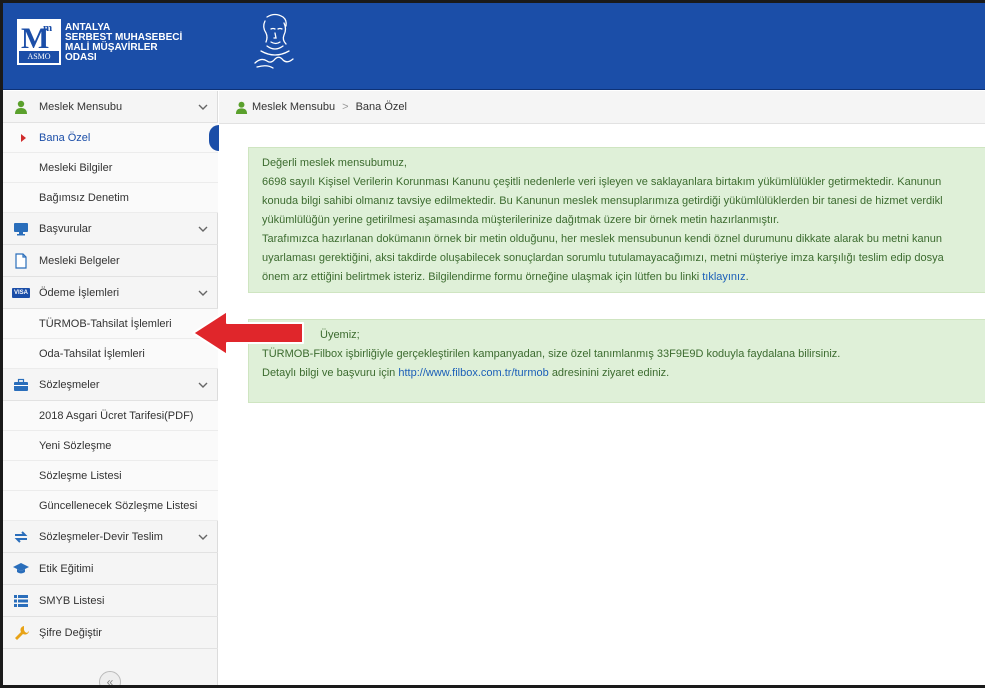  Describe the element at coordinates (214, 138) in the screenshot. I see `active-indicator` at that location.